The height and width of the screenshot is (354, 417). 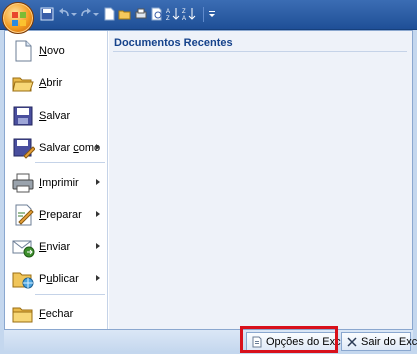 I want to click on menu-item-preparar: Preparar, so click(x=56, y=215).